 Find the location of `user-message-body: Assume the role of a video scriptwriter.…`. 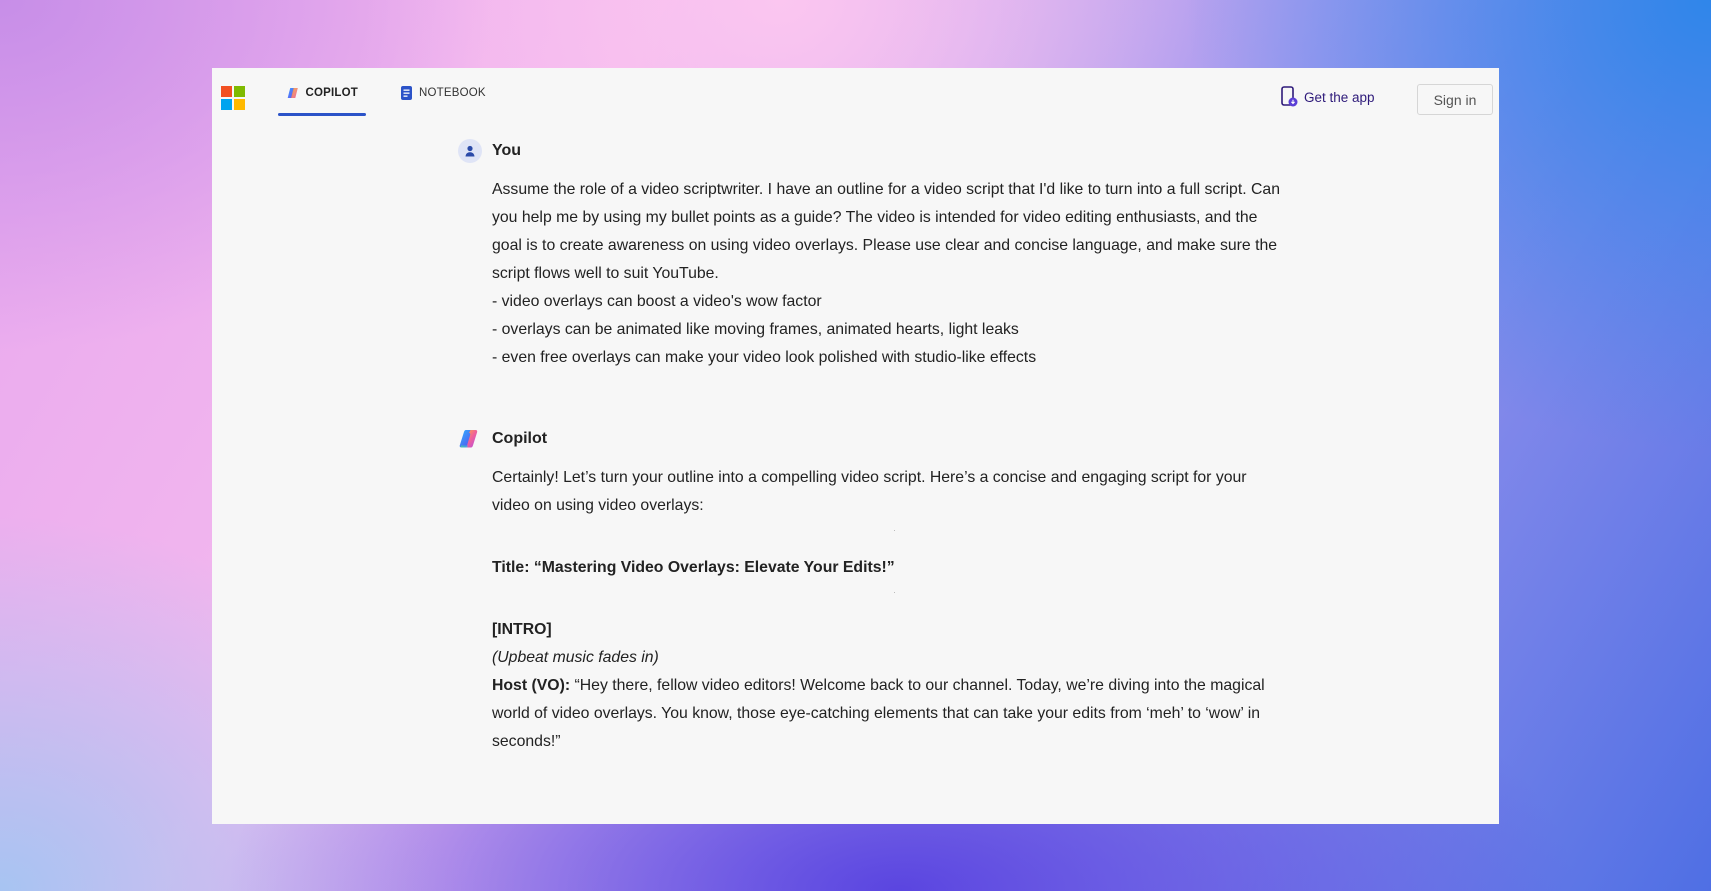

user-message-body: Assume the role of a video scriptwriter.… is located at coordinates (890, 274).